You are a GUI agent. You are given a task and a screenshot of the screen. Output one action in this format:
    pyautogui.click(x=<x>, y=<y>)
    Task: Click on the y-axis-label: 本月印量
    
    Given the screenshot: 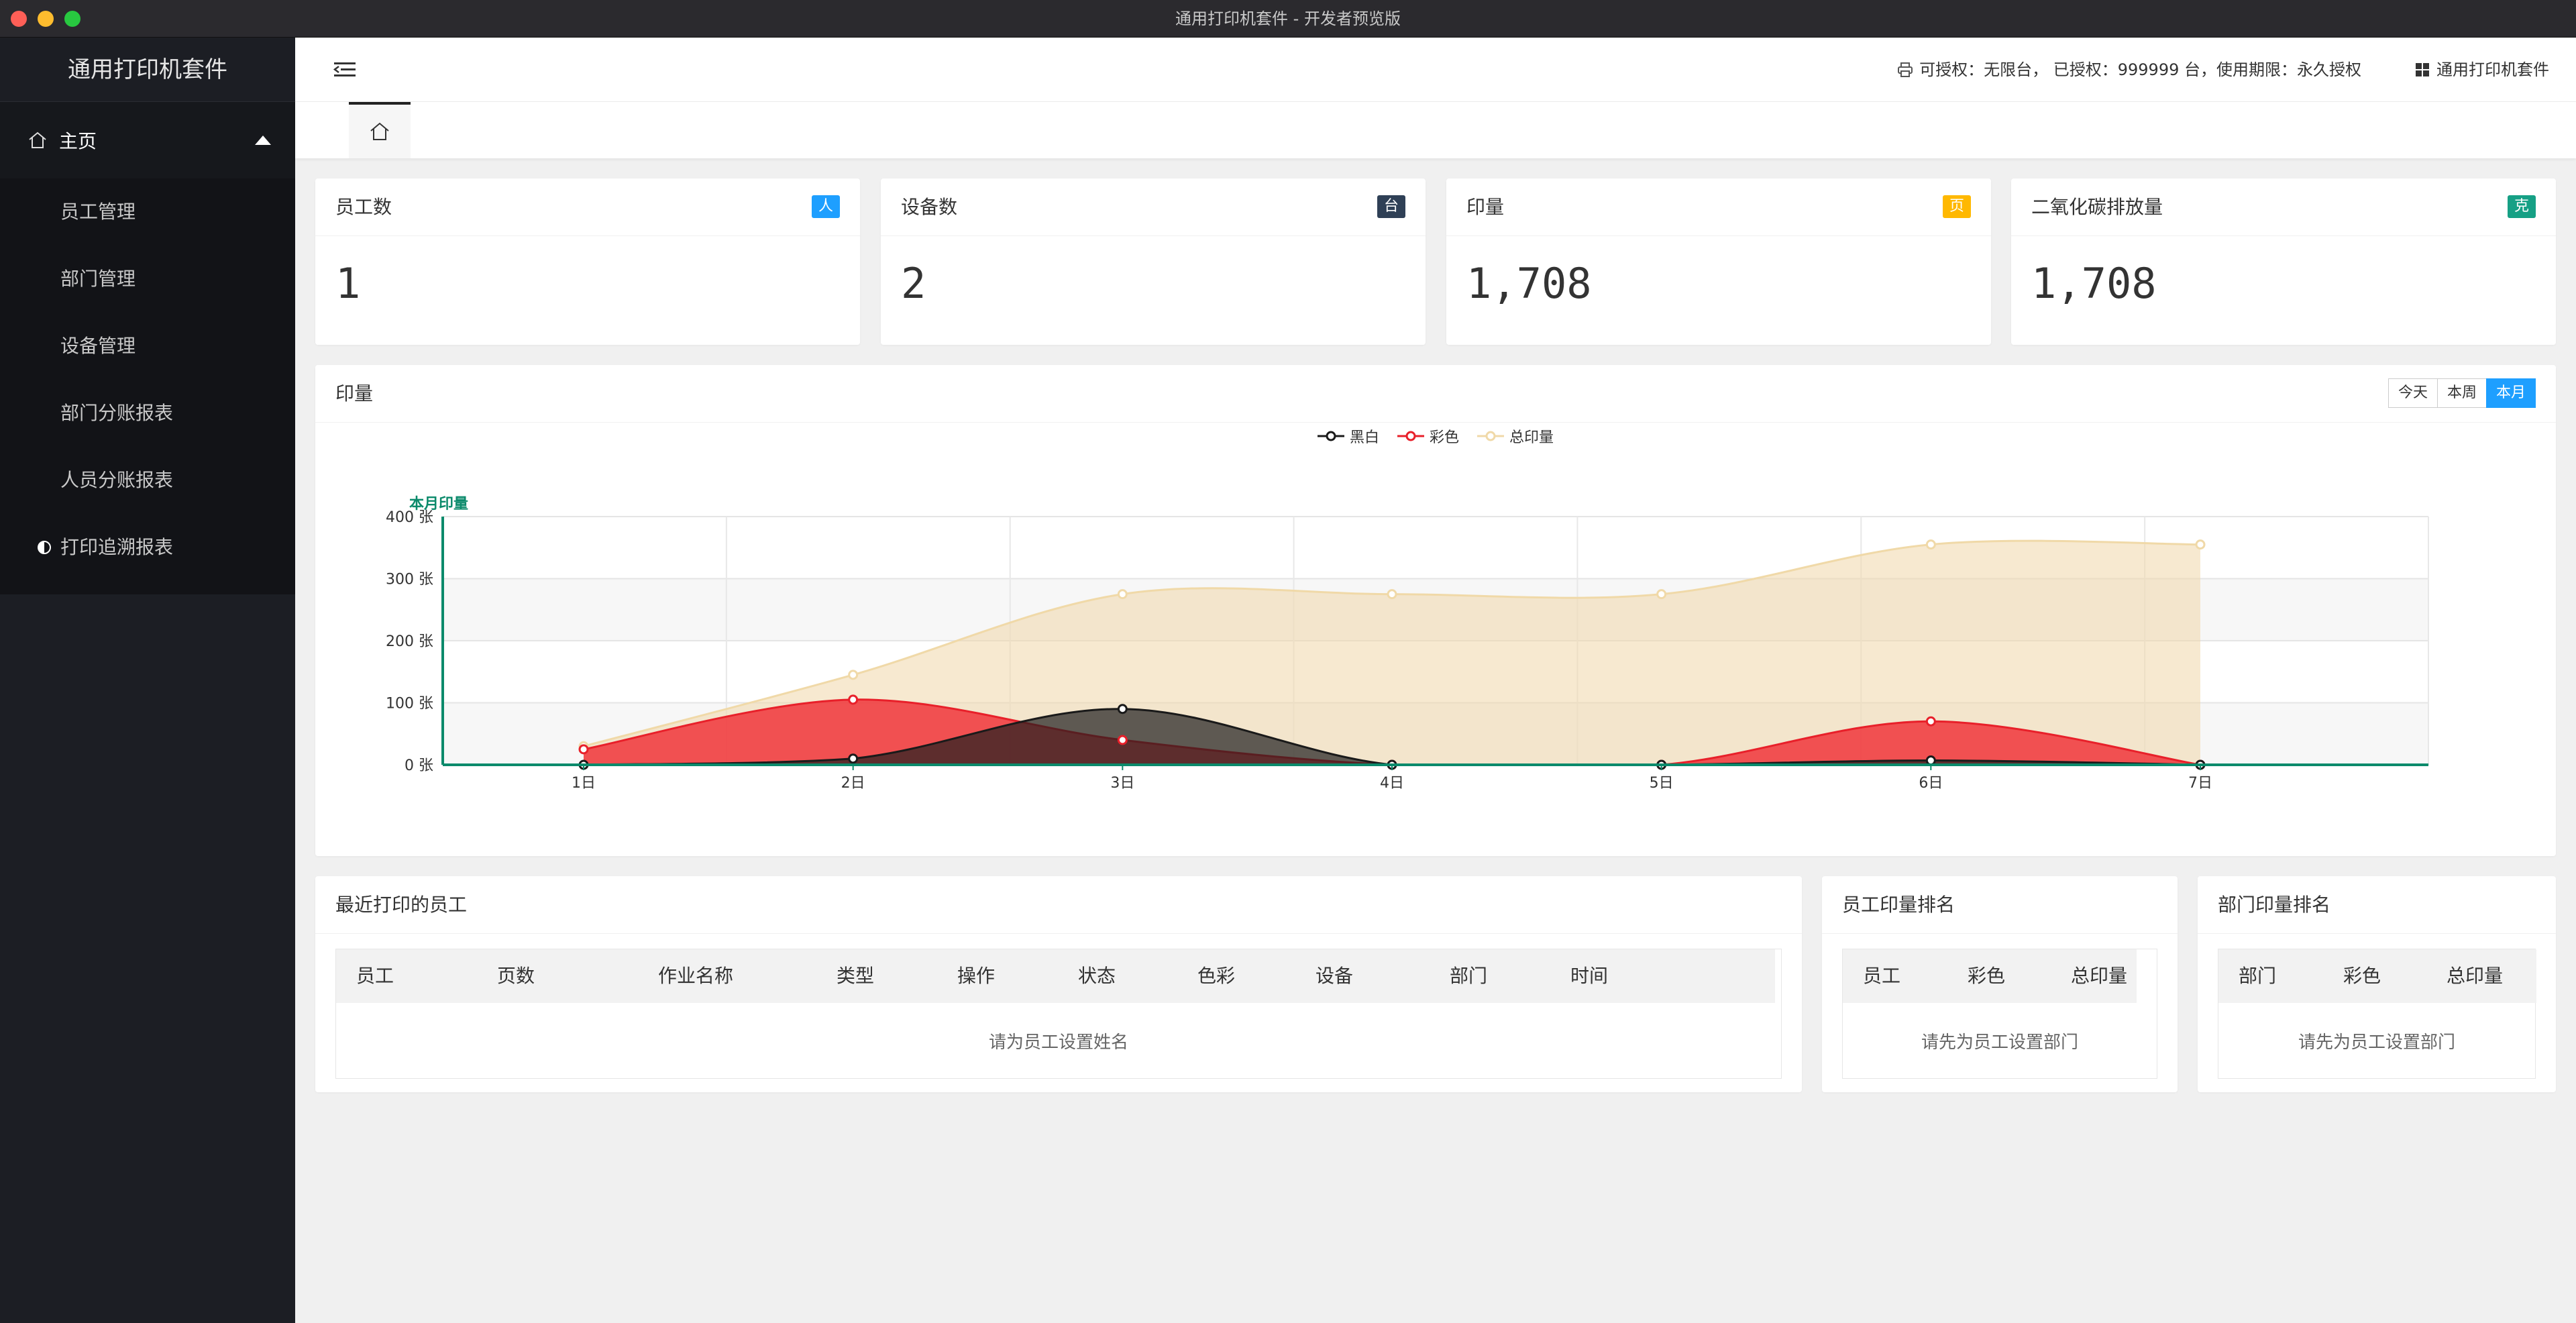 What is the action you would take?
    pyautogui.click(x=438, y=504)
    